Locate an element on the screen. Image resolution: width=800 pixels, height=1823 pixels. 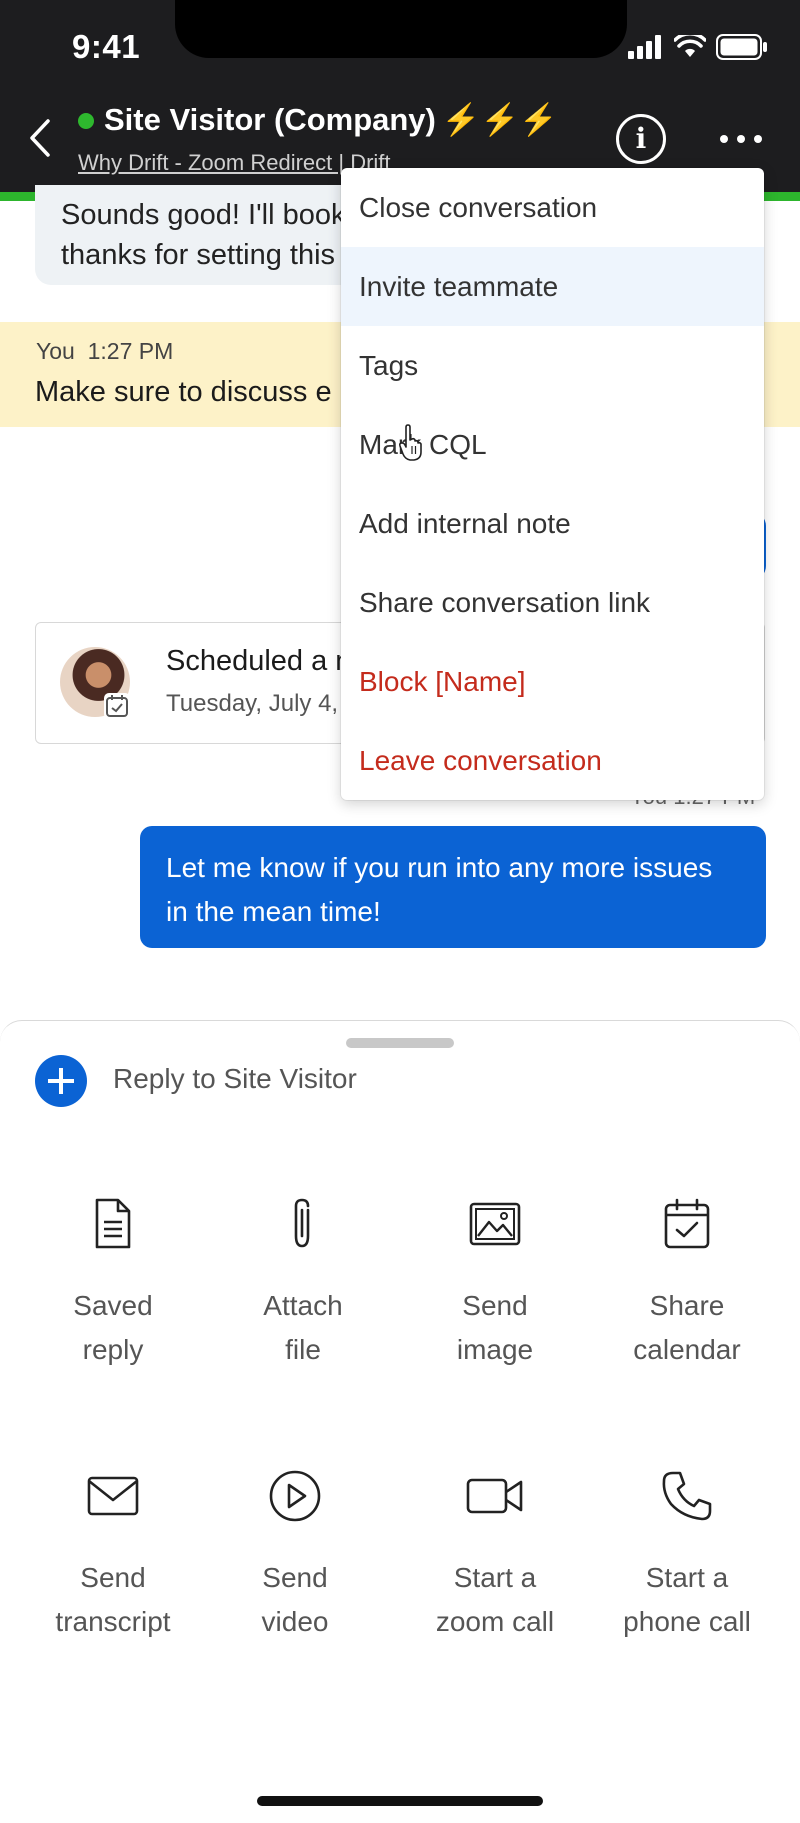
envelope-icon is located at coordinates (113, 1496).